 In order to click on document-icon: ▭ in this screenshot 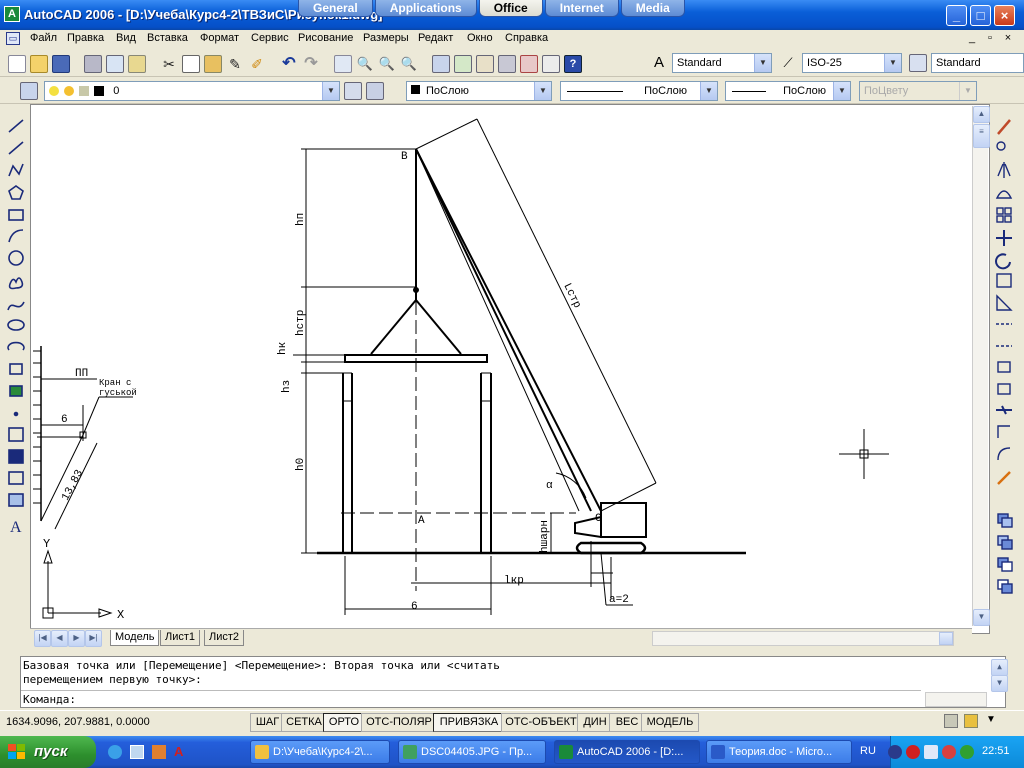, I will do `click(13, 38)`.